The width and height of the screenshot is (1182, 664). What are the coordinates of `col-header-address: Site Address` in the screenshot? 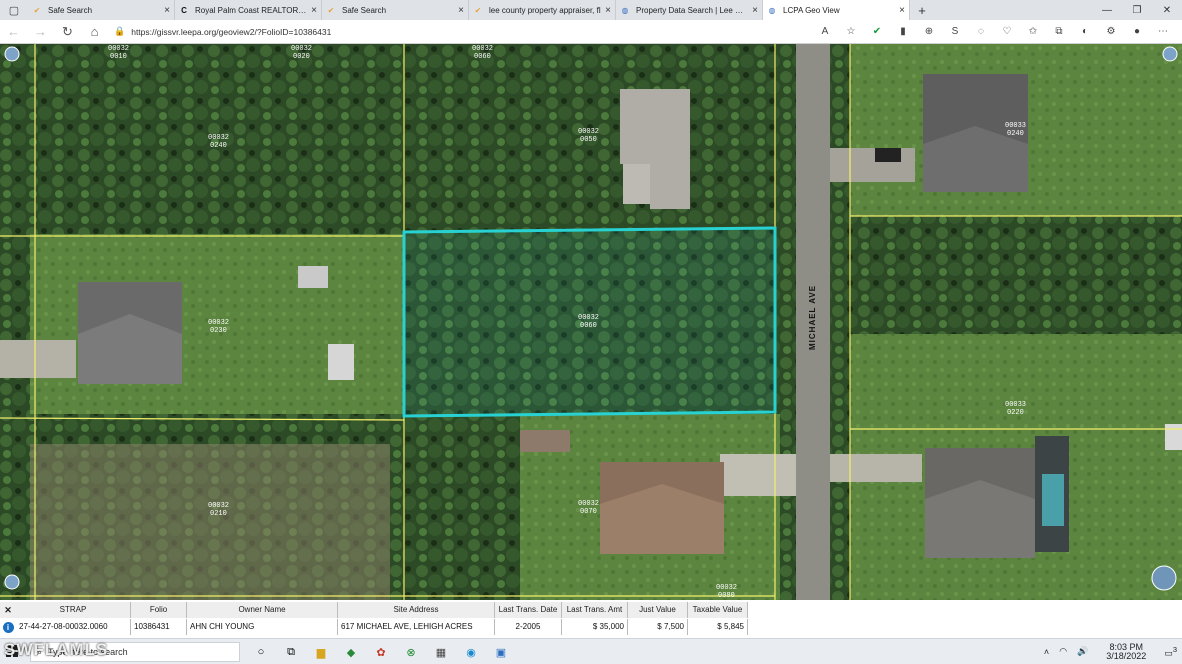 It's located at (416, 610).